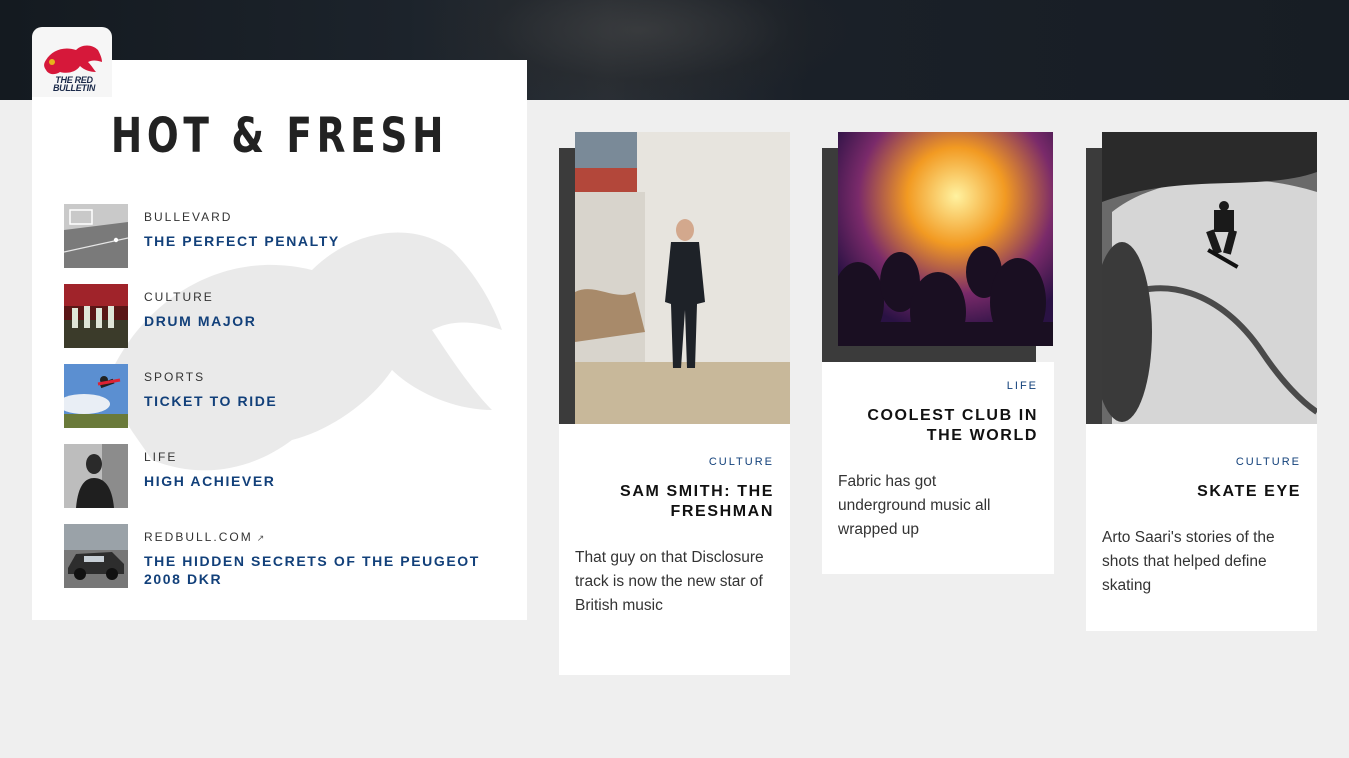 The width and height of the screenshot is (1349, 758). What do you see at coordinates (260, 538) in the screenshot?
I see `external-link-icon: ↗` at bounding box center [260, 538].